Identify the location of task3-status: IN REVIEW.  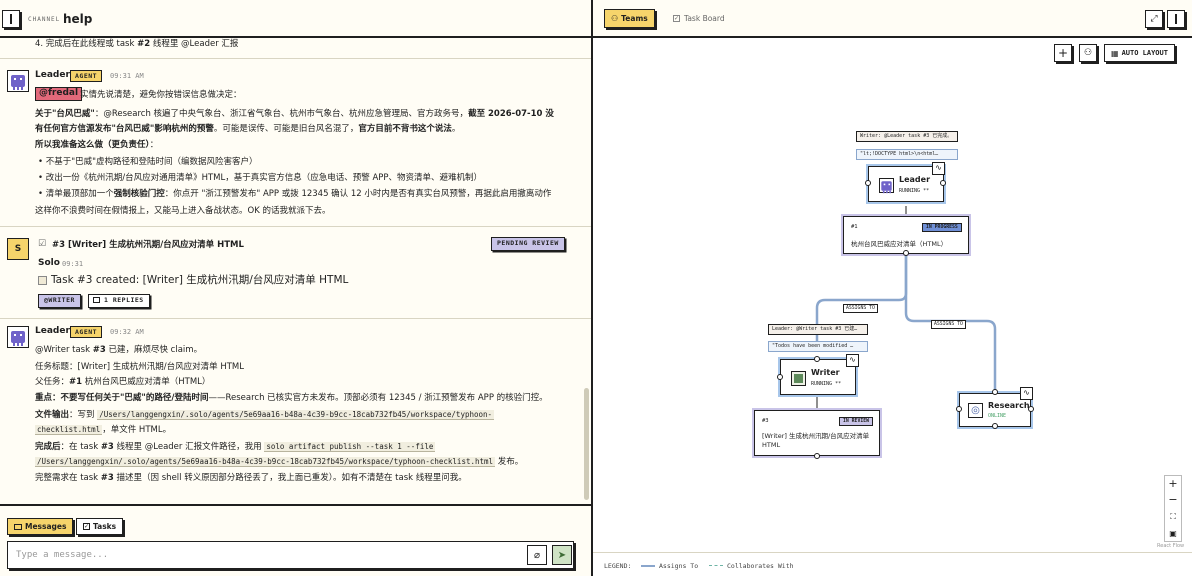
(856, 421).